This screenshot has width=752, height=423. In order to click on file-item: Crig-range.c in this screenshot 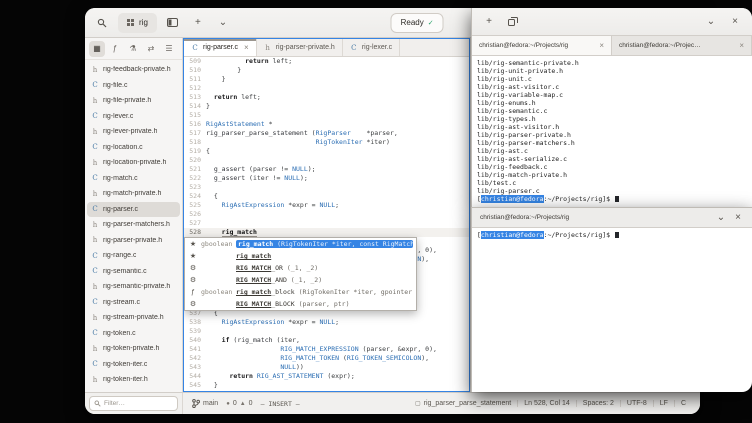, I will do `click(133, 256)`.